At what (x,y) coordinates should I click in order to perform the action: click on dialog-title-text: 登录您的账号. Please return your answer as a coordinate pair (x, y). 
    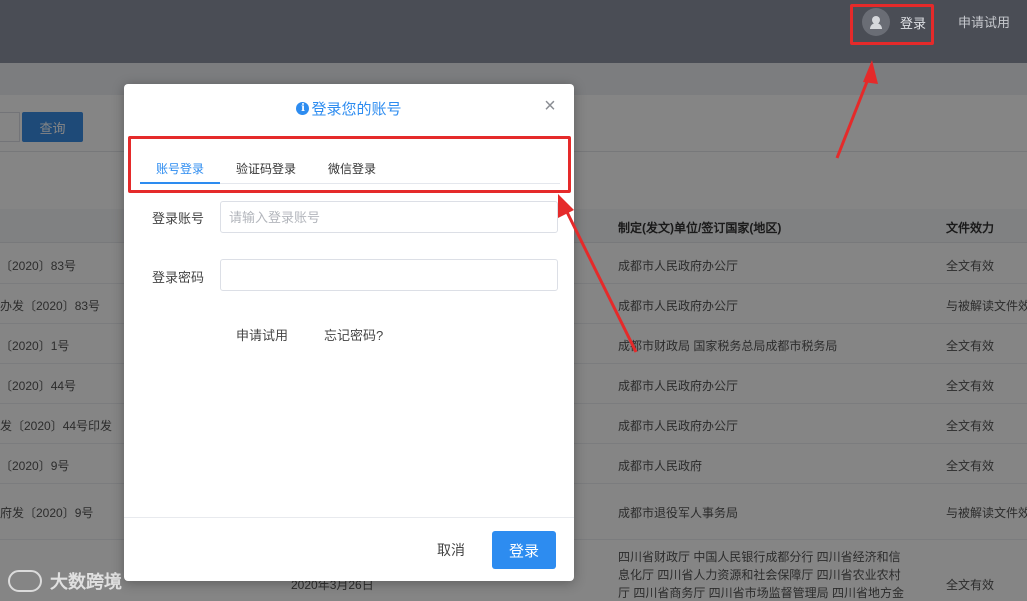
    Looking at the image, I should click on (356, 109).